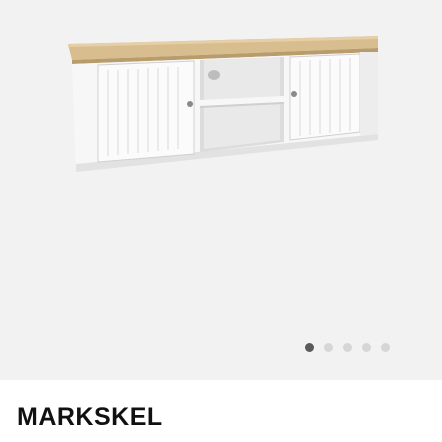 This screenshot has height=442, width=442. What do you see at coordinates (90, 417) in the screenshot?
I see `product-title: MARKSKEL` at bounding box center [90, 417].